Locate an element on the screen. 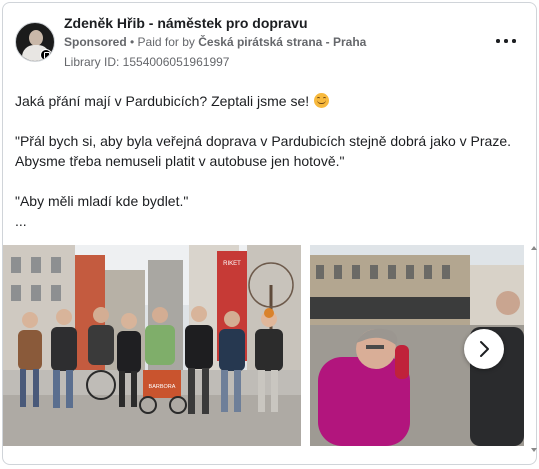 The image size is (539, 469). svg-text: RIKET is located at coordinates (232, 264).